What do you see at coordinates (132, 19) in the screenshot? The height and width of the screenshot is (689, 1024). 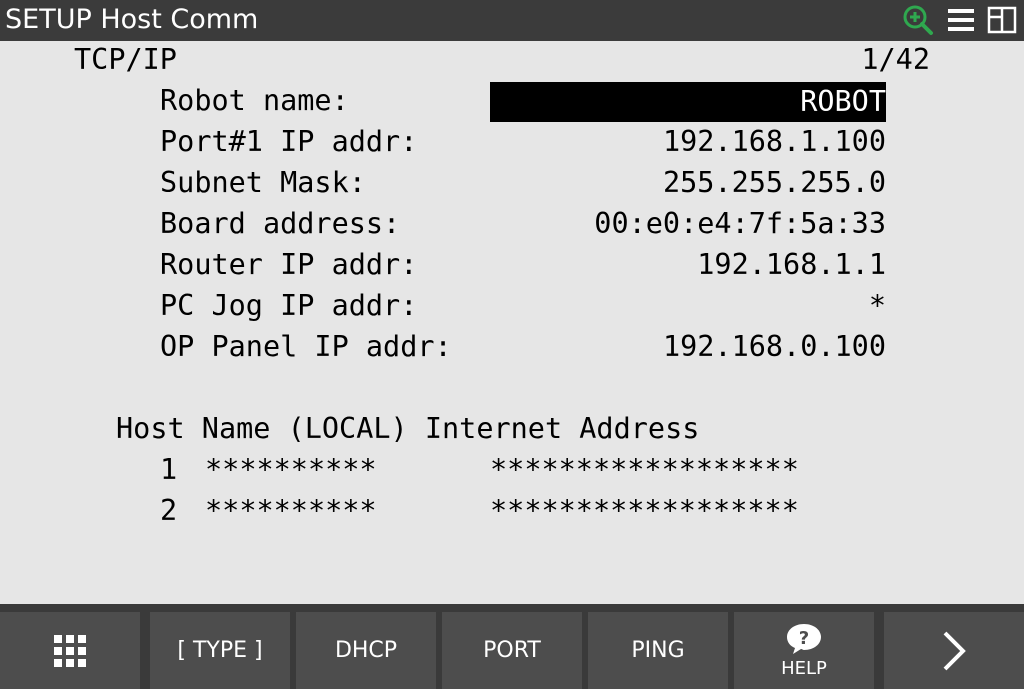 I see `window-title: SETUP Host Comm` at bounding box center [132, 19].